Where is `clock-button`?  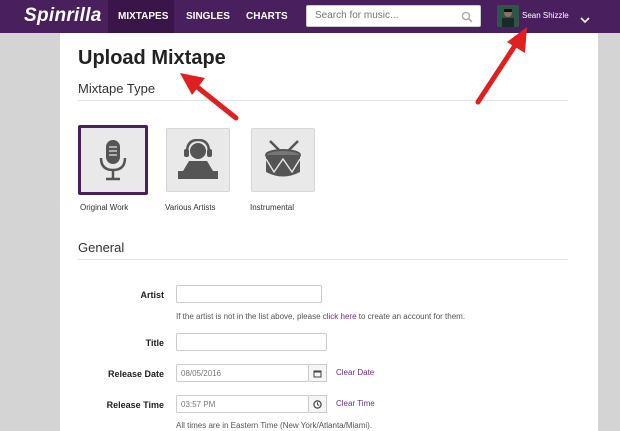 clock-button is located at coordinates (318, 404).